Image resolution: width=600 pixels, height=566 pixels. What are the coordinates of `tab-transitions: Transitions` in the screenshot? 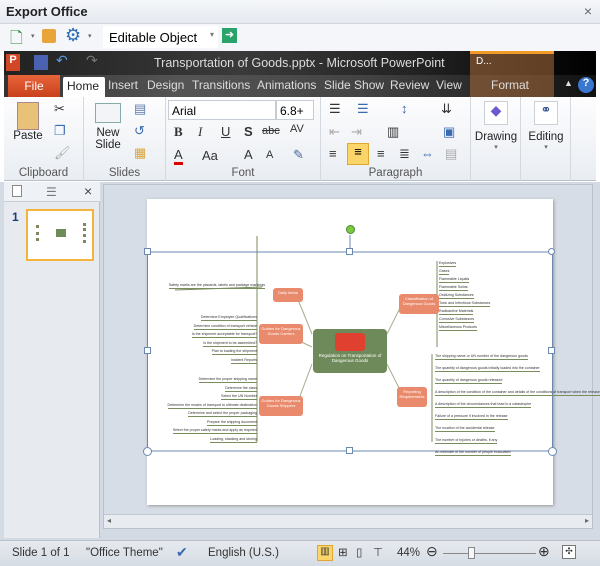 It's located at (221, 85).